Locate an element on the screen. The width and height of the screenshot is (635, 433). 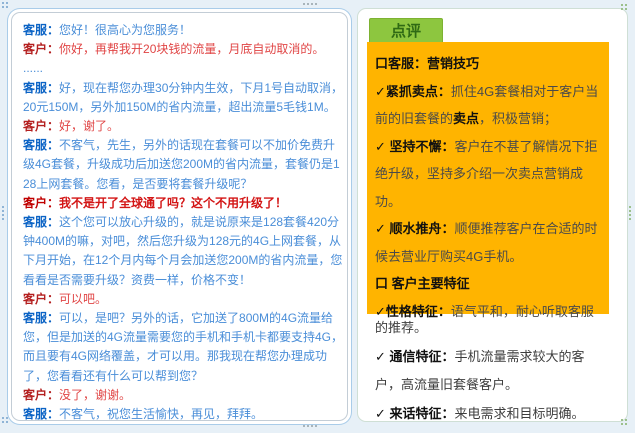
review-item: ✓ 通信特征：手机流量需求较大的客户，高流量旧套餐客户。 is located at coordinates (486, 371).